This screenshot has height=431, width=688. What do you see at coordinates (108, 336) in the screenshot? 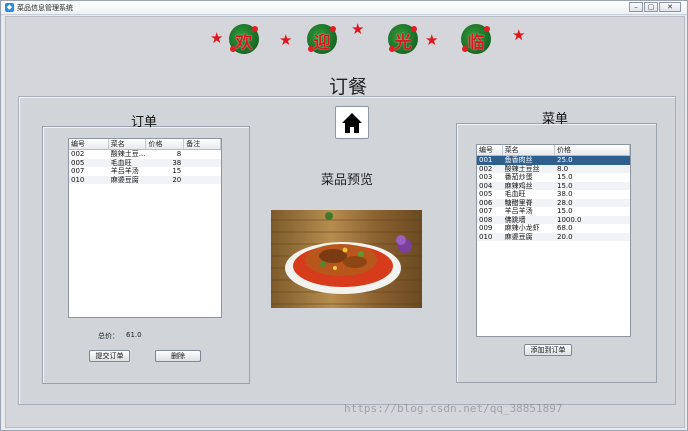
I see `total-price-label: 总价：` at bounding box center [108, 336].